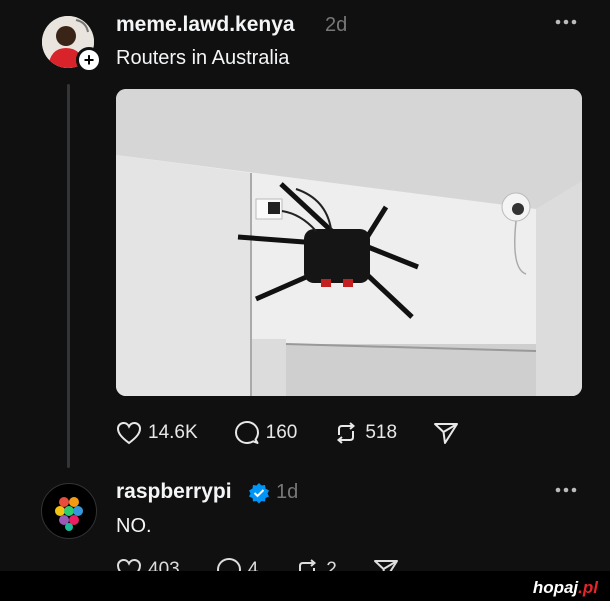 The height and width of the screenshot is (601, 610). Describe the element at coordinates (331, 565) in the screenshot. I see `repost-count: 2` at that location.